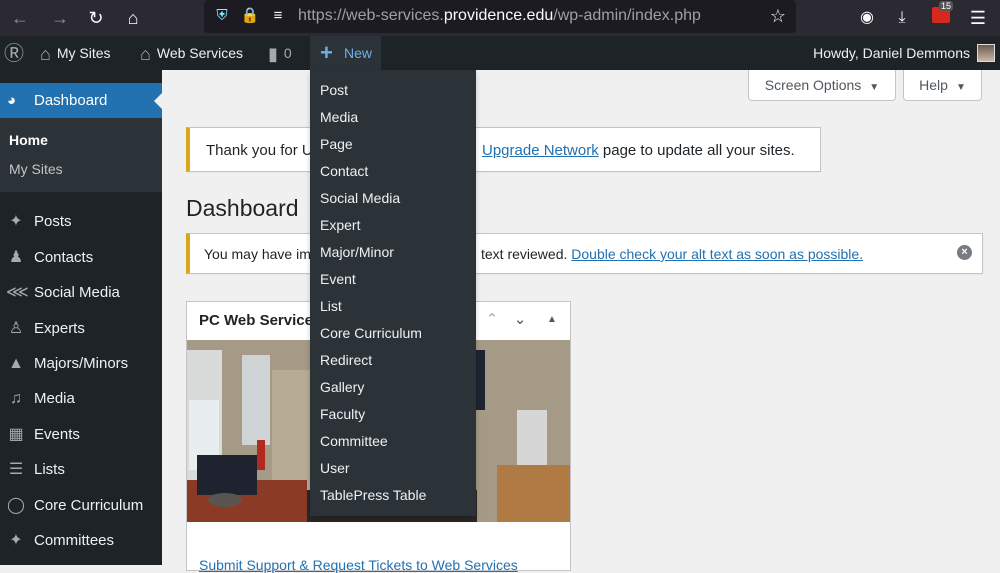 This screenshot has height=573, width=1000. Describe the element at coordinates (81, 434) in the screenshot. I see `sidebar-item-events: ▦ Events` at that location.